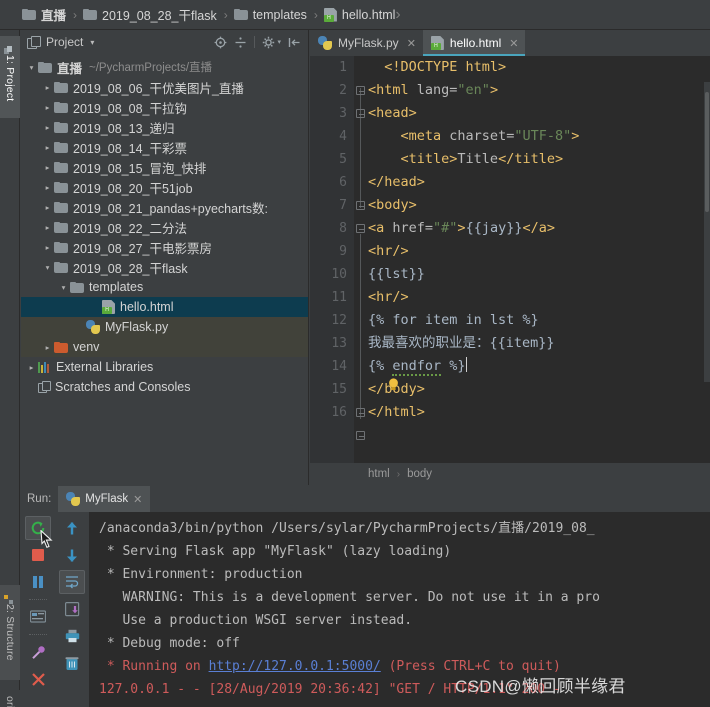 This screenshot has width=710, height=707. I want to click on trash-icon, so click(72, 663).